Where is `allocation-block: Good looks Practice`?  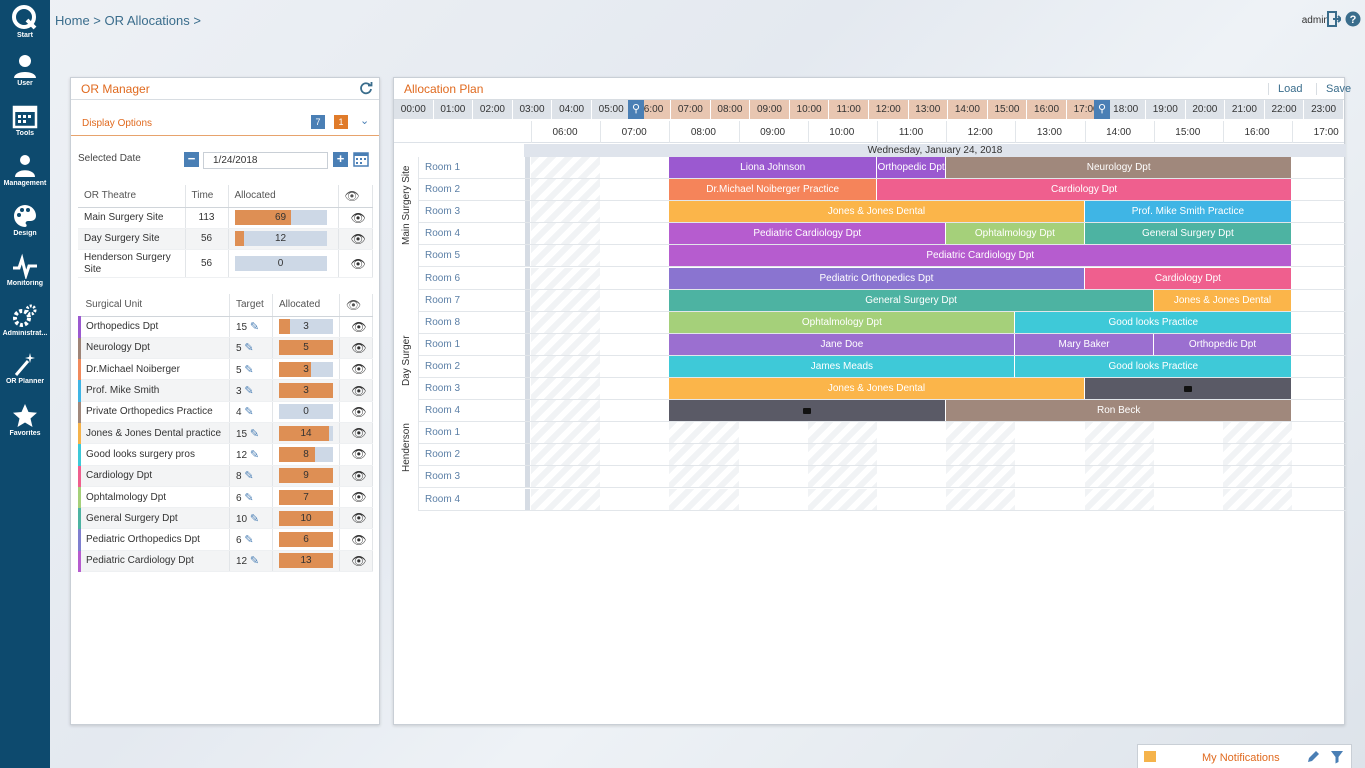 allocation-block: Good looks Practice is located at coordinates (1153, 322).